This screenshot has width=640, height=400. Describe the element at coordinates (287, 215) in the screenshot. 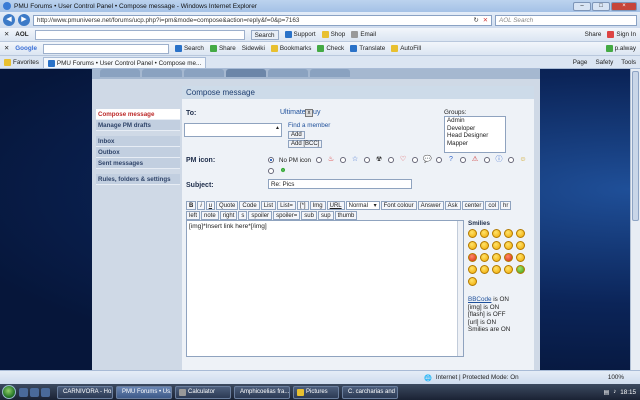

I see `spoiler-eq-button: spoiler=` at that location.